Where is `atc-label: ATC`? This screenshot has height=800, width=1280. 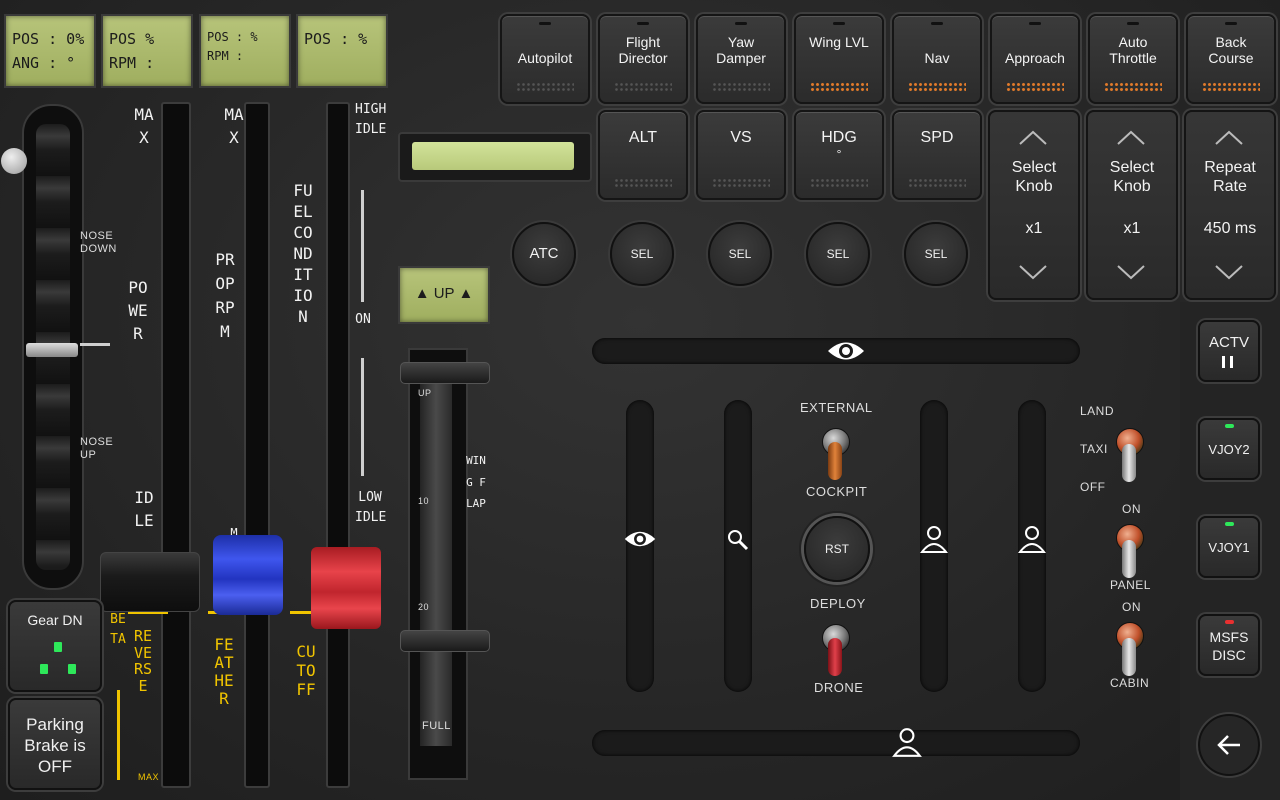 atc-label: ATC is located at coordinates (544, 253).